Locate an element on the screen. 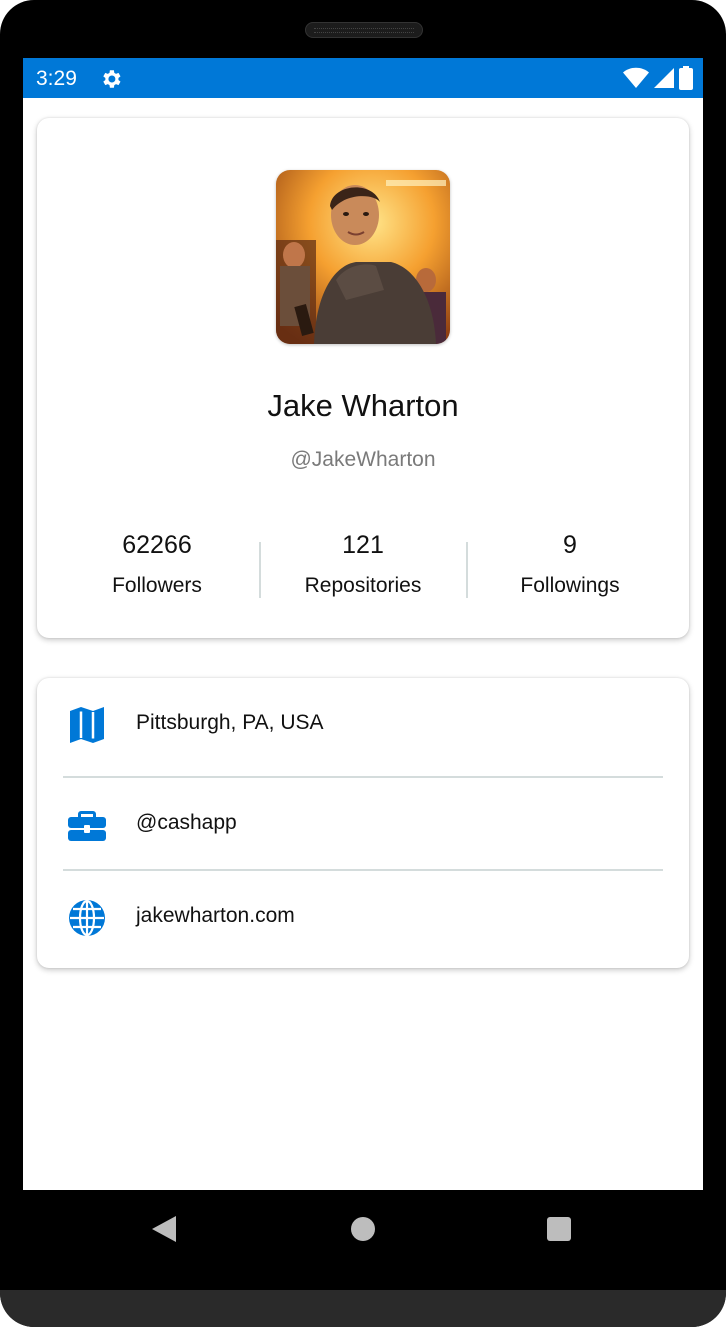 This screenshot has width=726, height=1327. profile-name: Jake Wharton is located at coordinates (363, 405).